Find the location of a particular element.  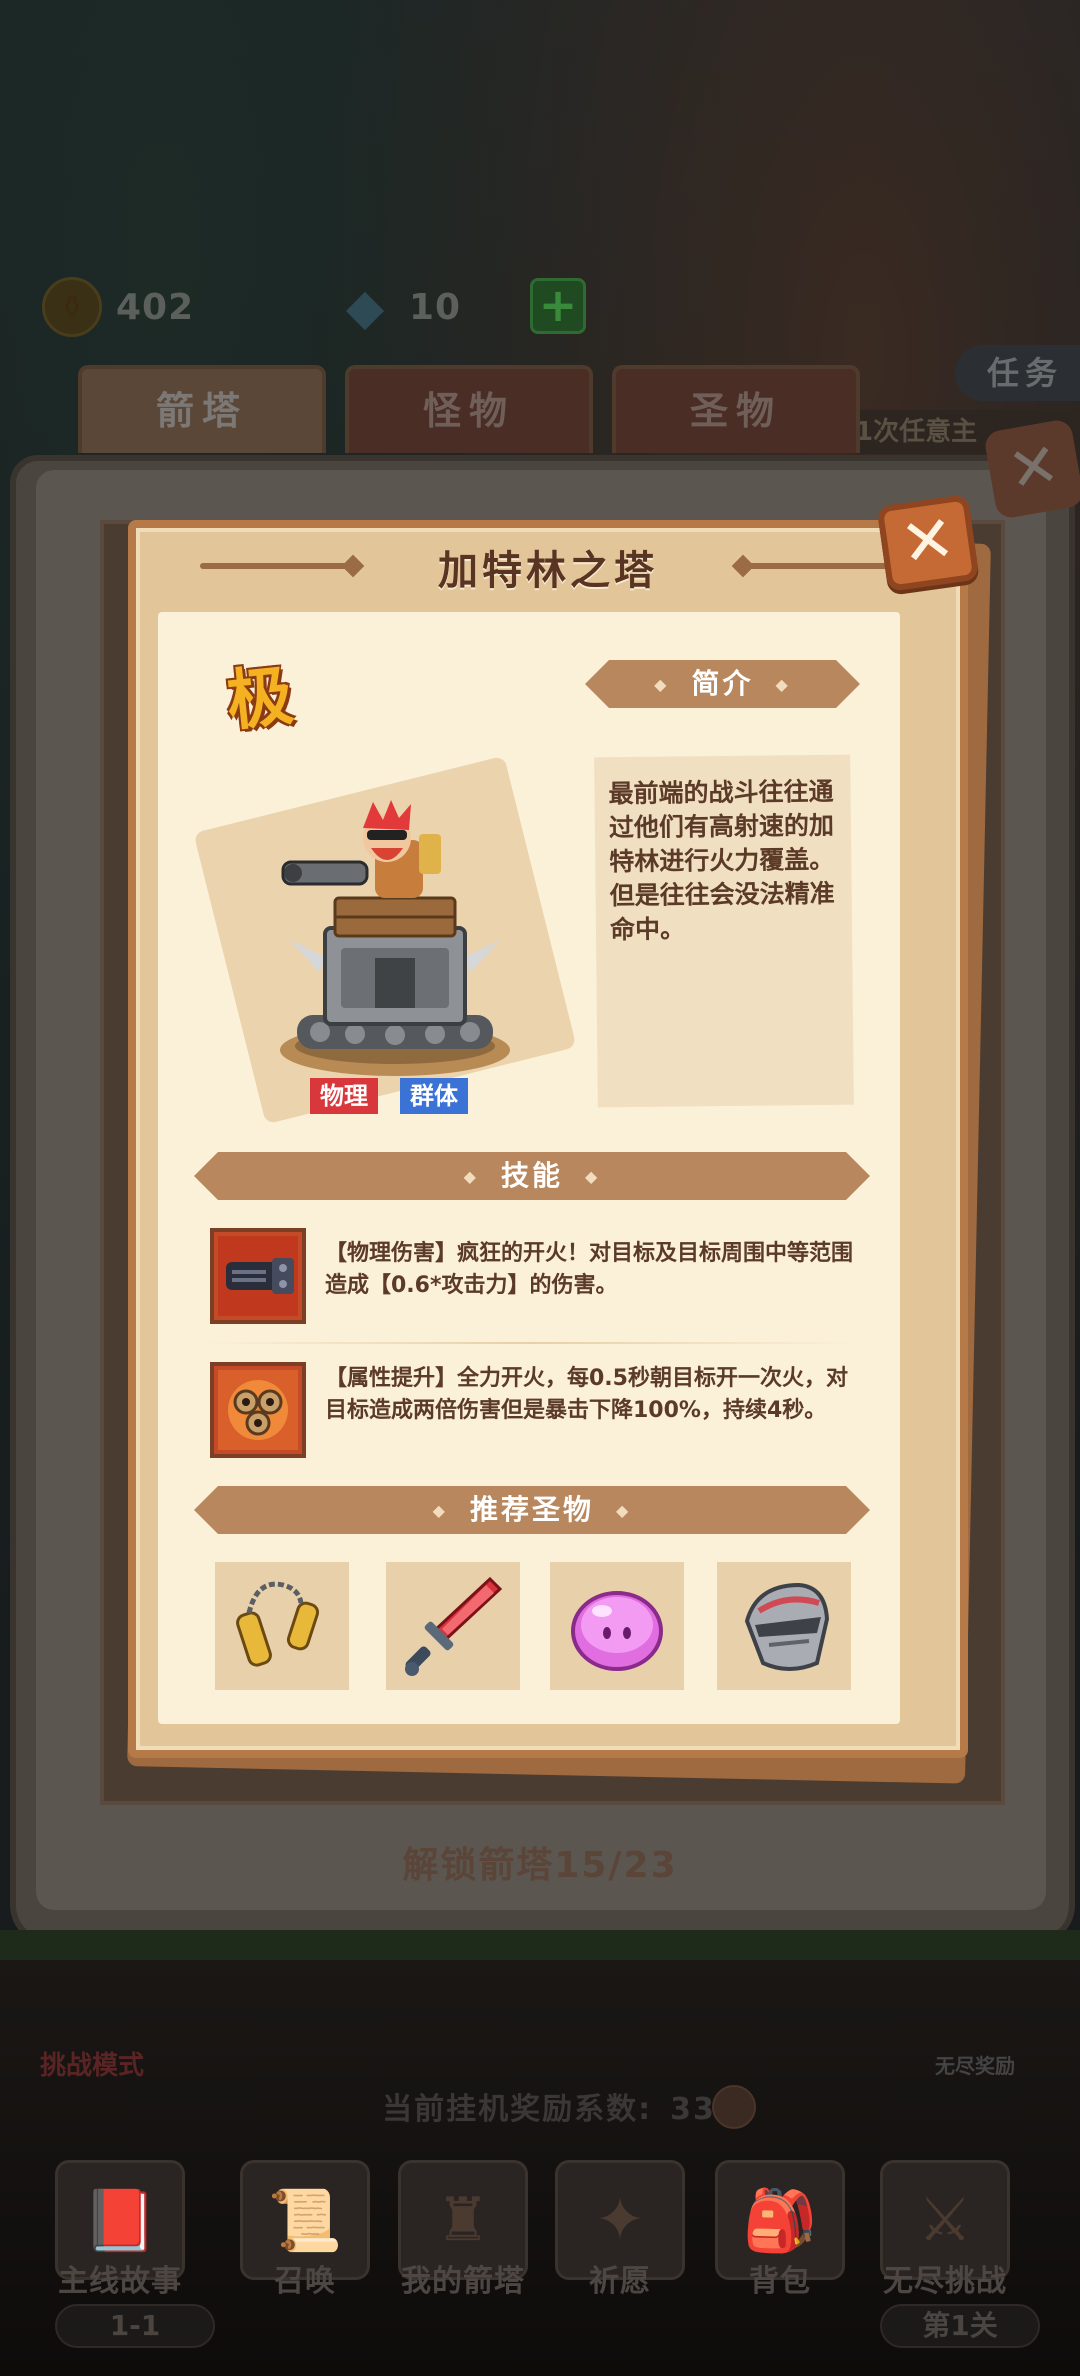

nunchaku-icon is located at coordinates (278, 1624).